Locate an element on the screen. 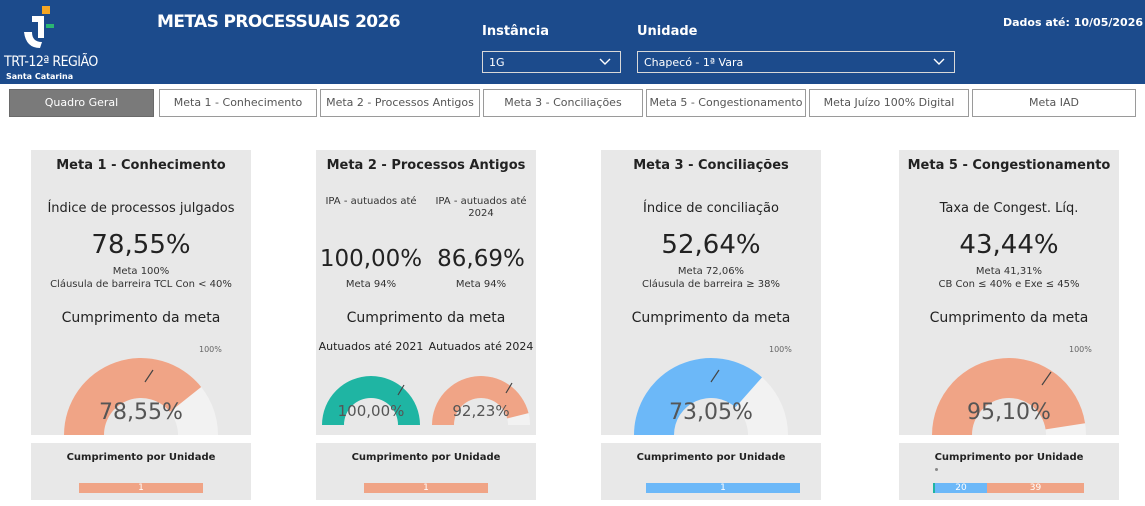  gauge-chart-right is located at coordinates (481, 400).